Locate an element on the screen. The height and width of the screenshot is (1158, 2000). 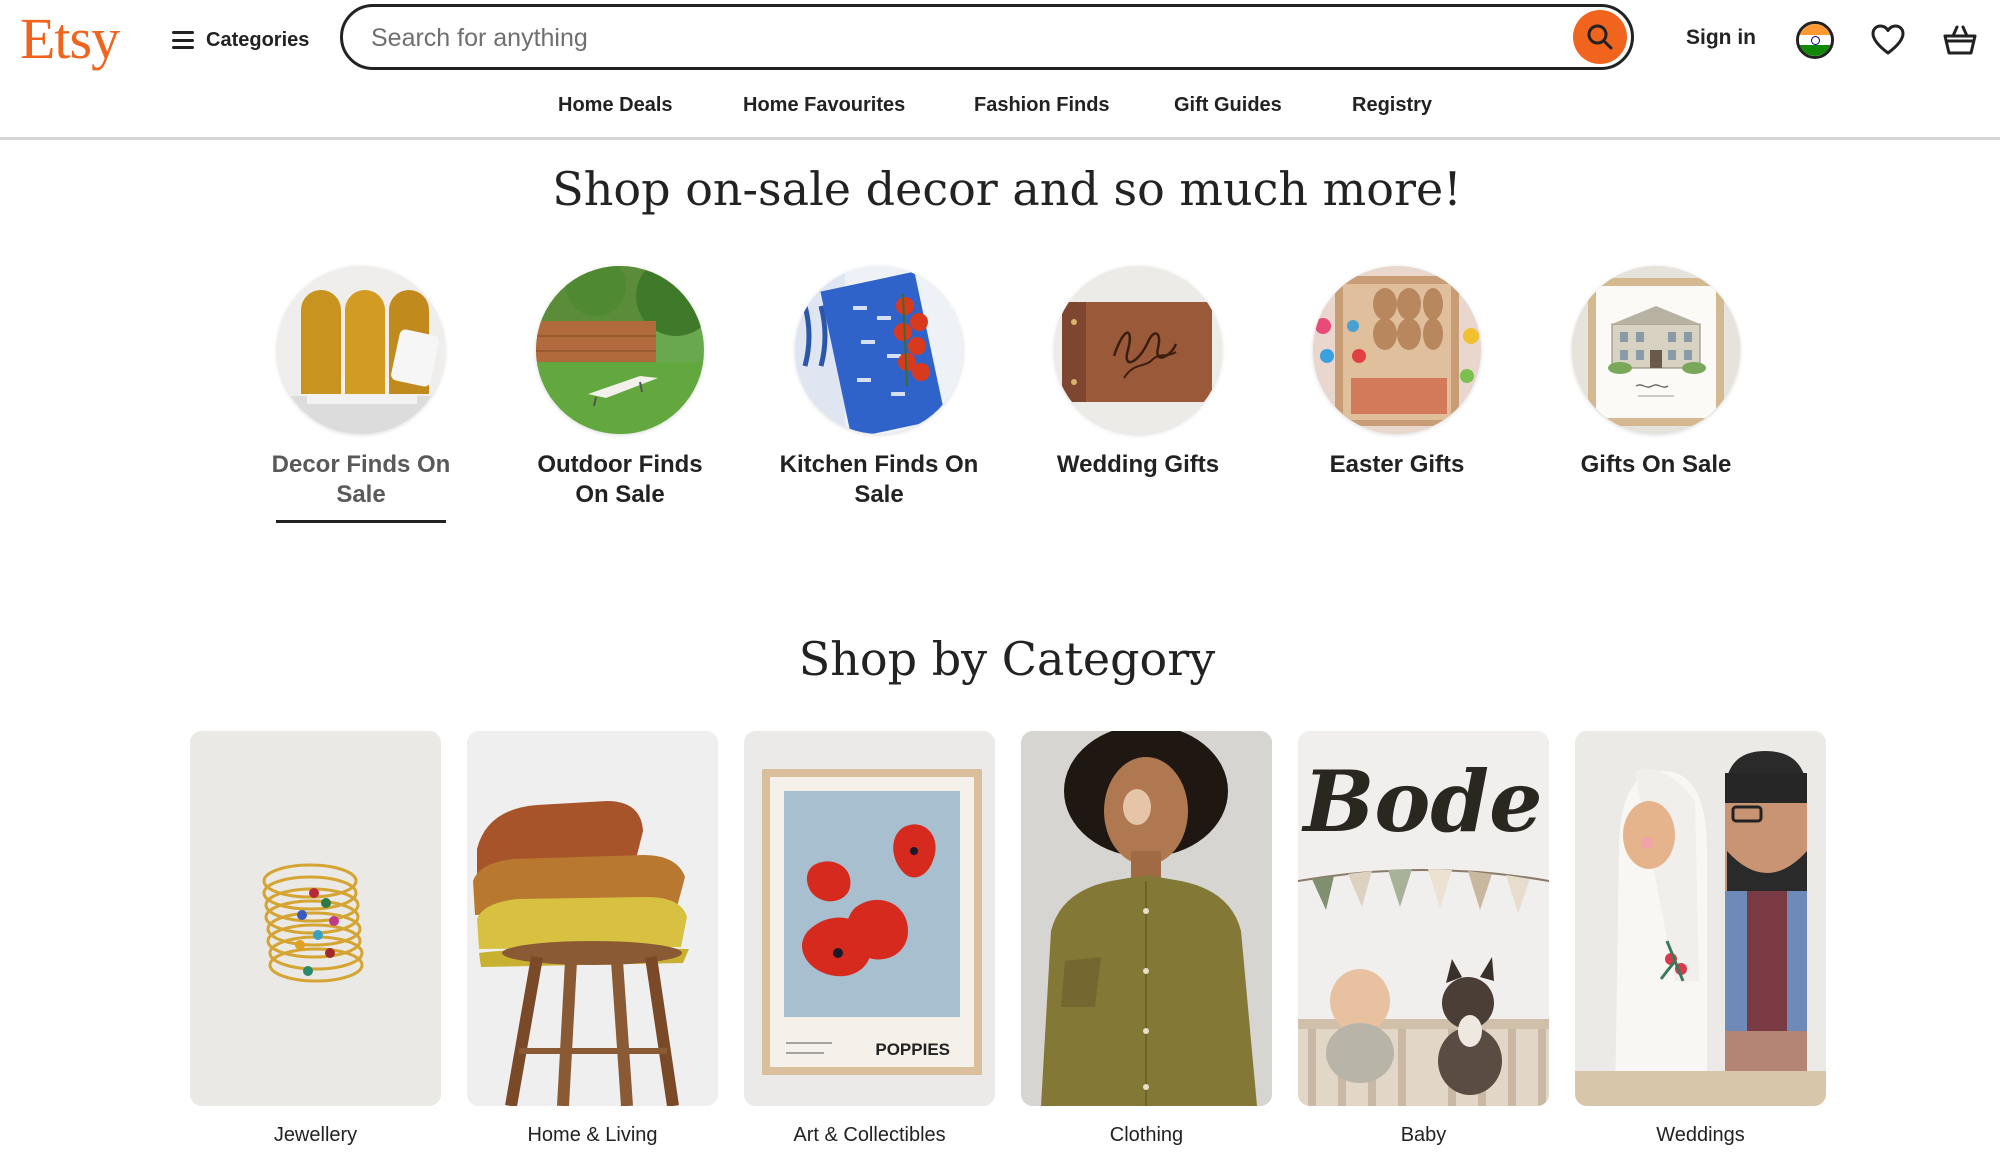
category-label-clothing: Clothing is located at coordinates (1146, 1135).